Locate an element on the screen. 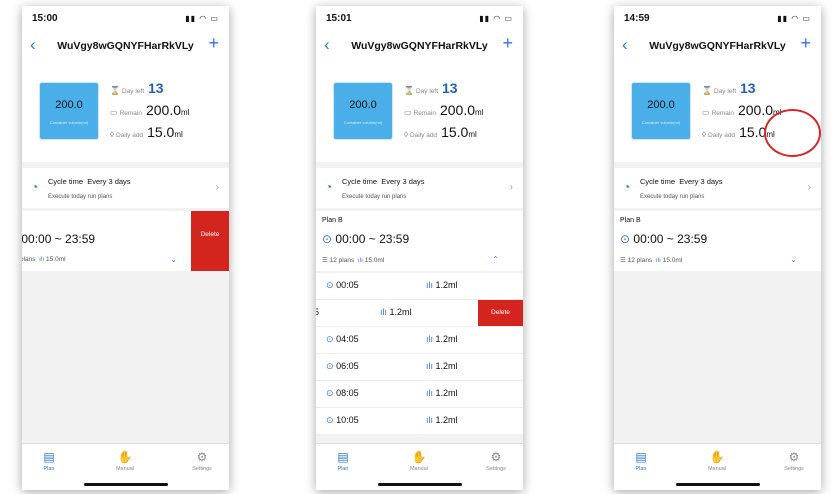 Image resolution: width=832 pixels, height=494 pixels. highlight-circle is located at coordinates (792, 133).